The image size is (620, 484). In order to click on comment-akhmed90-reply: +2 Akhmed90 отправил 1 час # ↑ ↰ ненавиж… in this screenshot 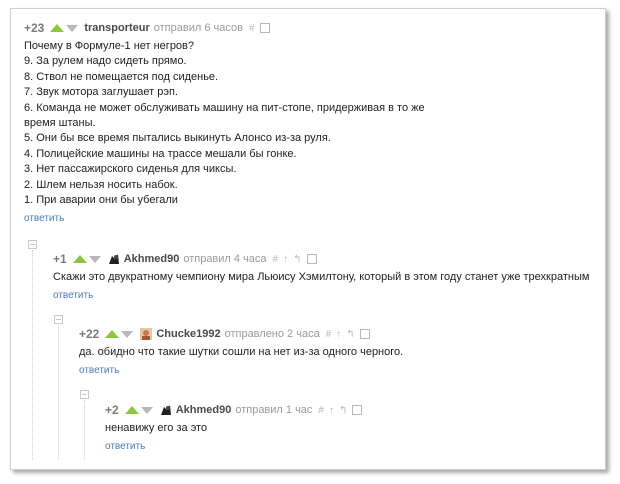, I will do `click(234, 426)`.